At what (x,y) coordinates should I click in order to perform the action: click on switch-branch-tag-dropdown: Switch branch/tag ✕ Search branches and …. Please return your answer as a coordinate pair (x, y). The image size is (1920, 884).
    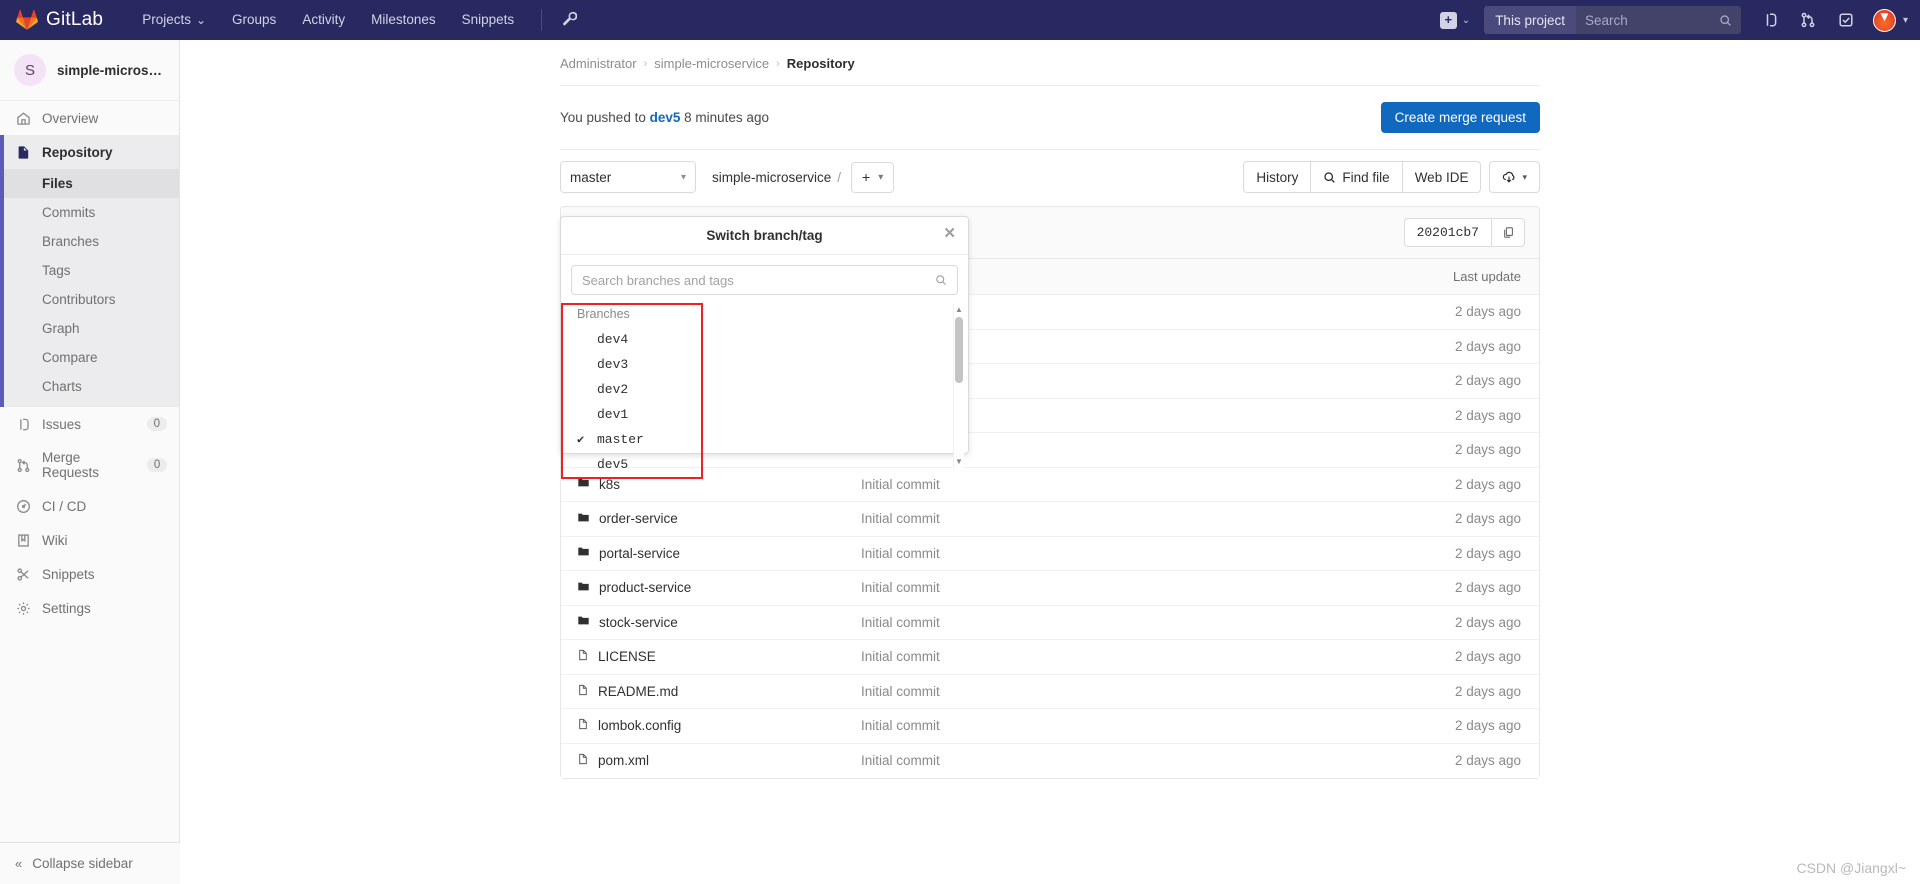
    Looking at the image, I should click on (764, 347).